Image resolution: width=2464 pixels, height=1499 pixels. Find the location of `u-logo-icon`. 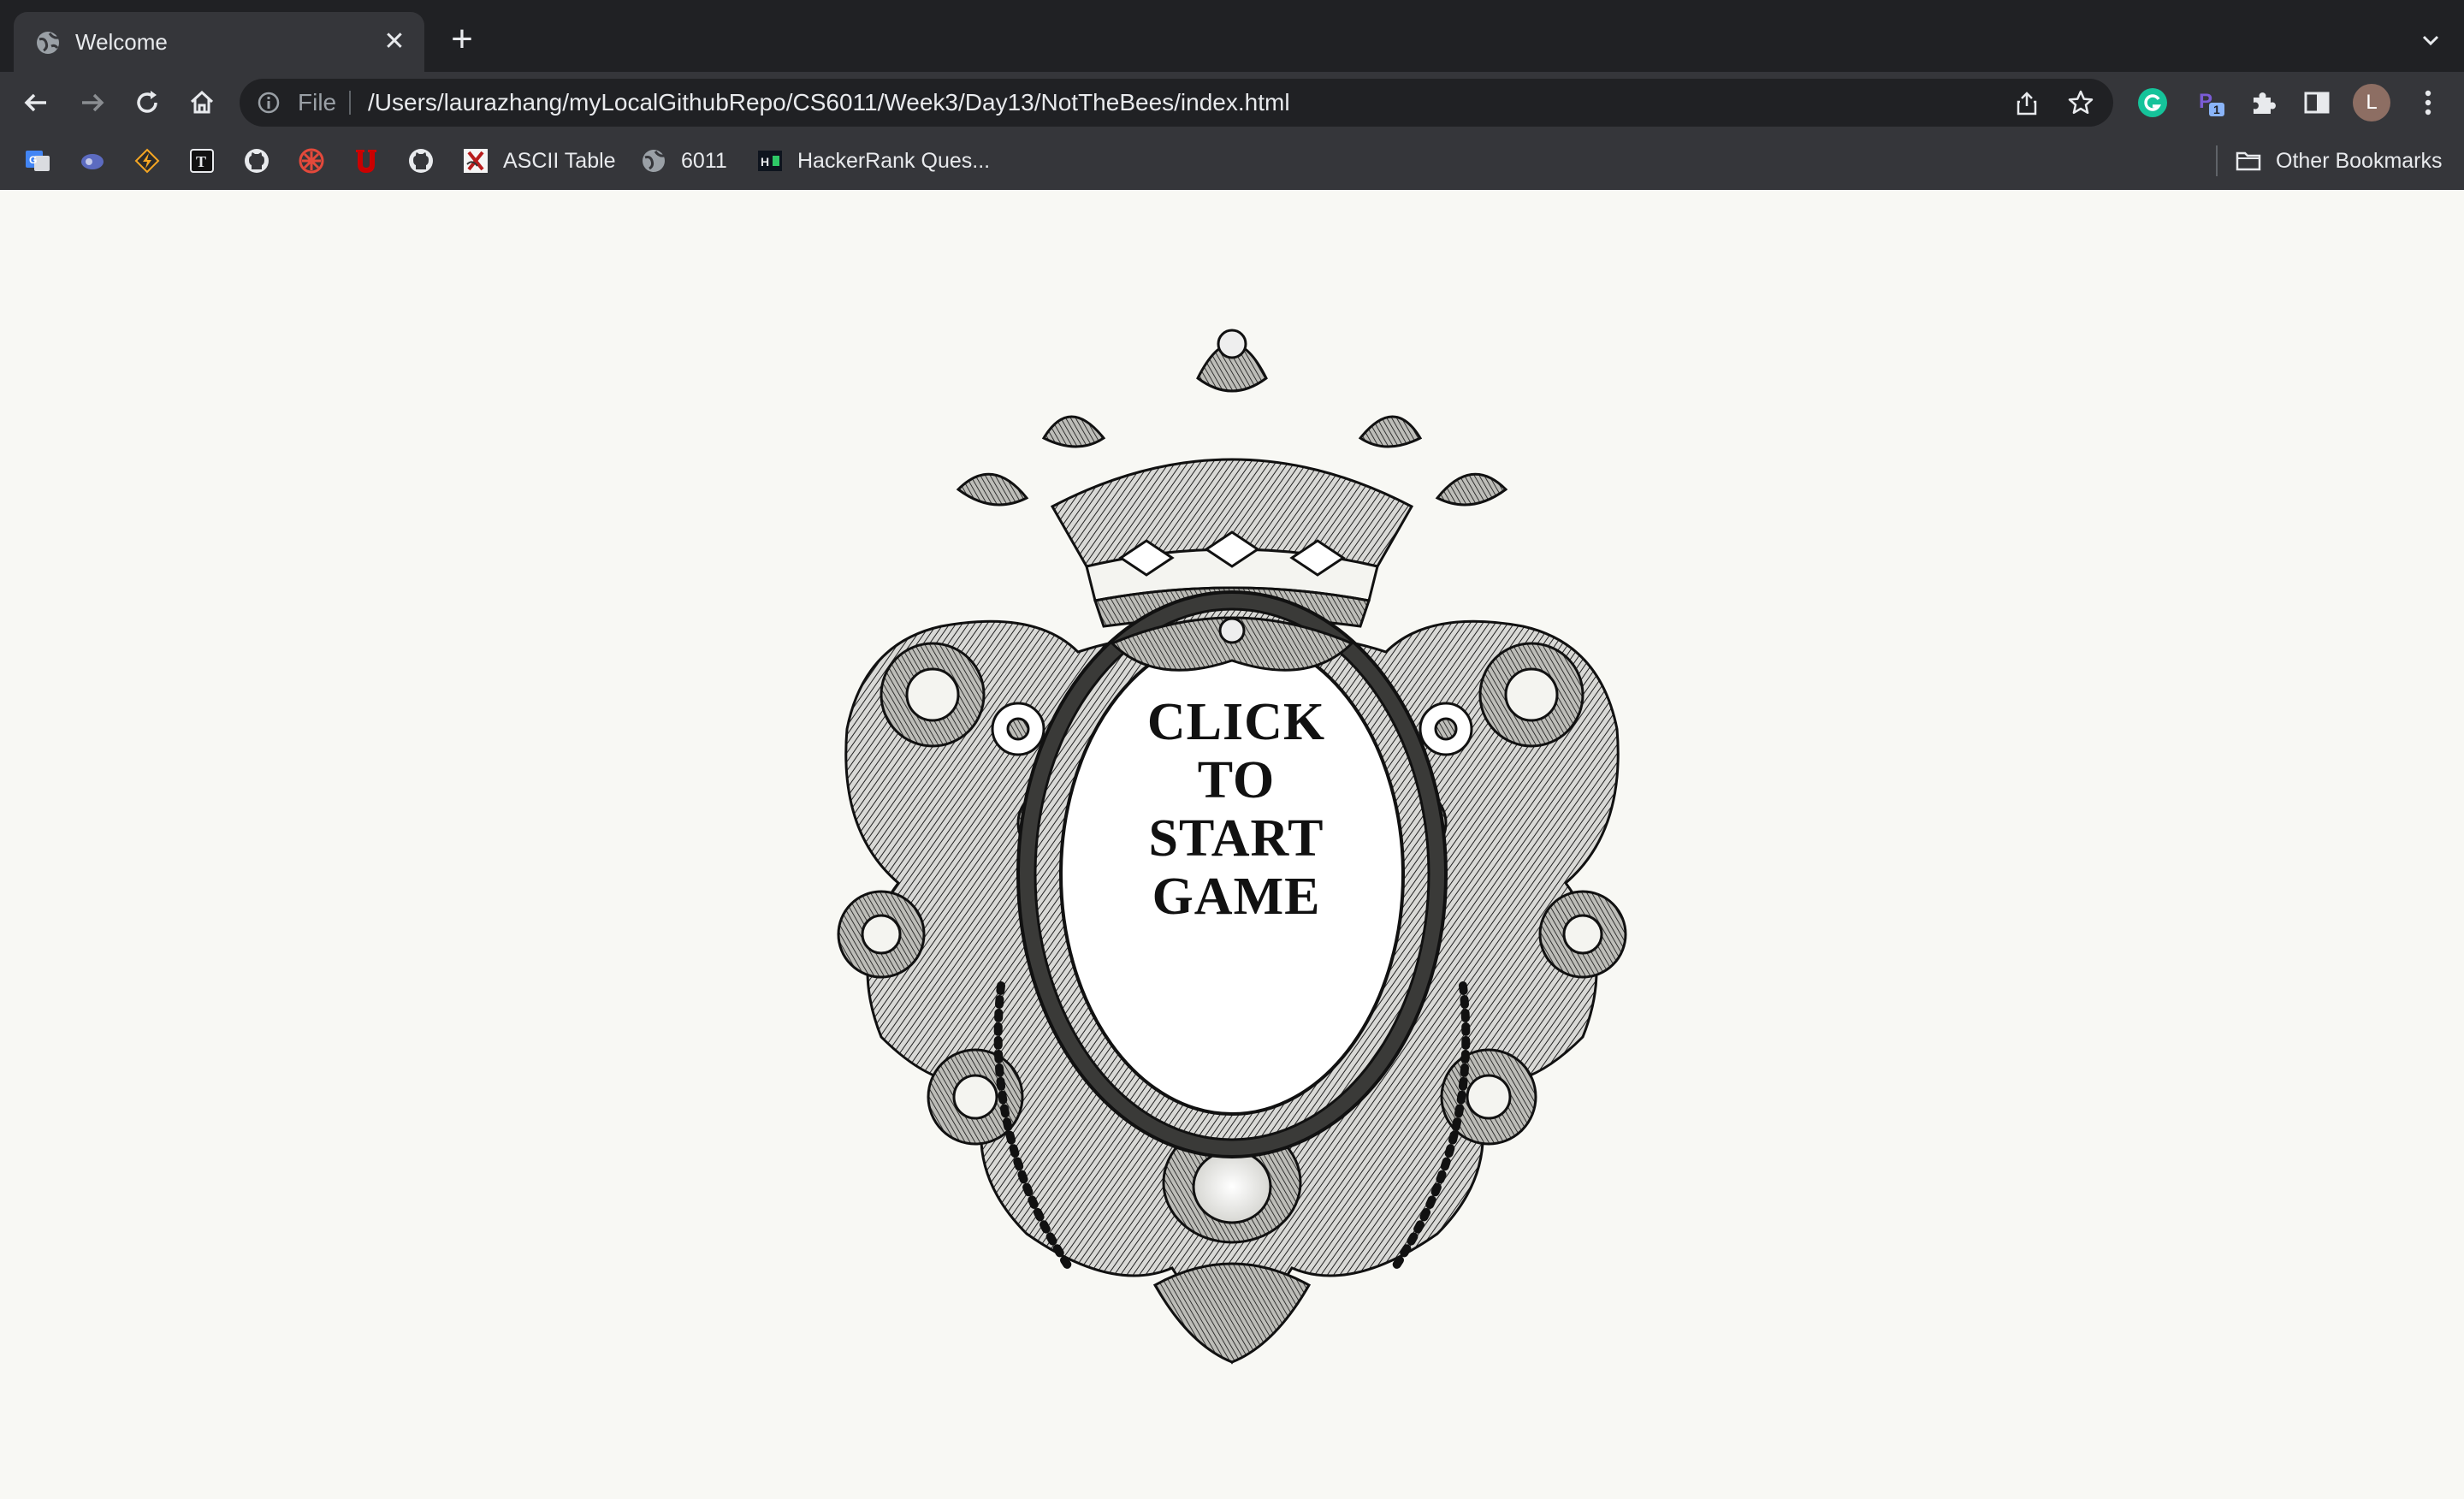

u-logo-icon is located at coordinates (366, 161).